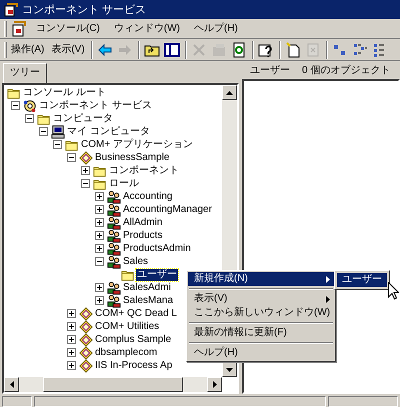 Image resolution: width=400 pixels, height=407 pixels. I want to click on menu-item-label: 最新の情報に更新(F), so click(240, 333).